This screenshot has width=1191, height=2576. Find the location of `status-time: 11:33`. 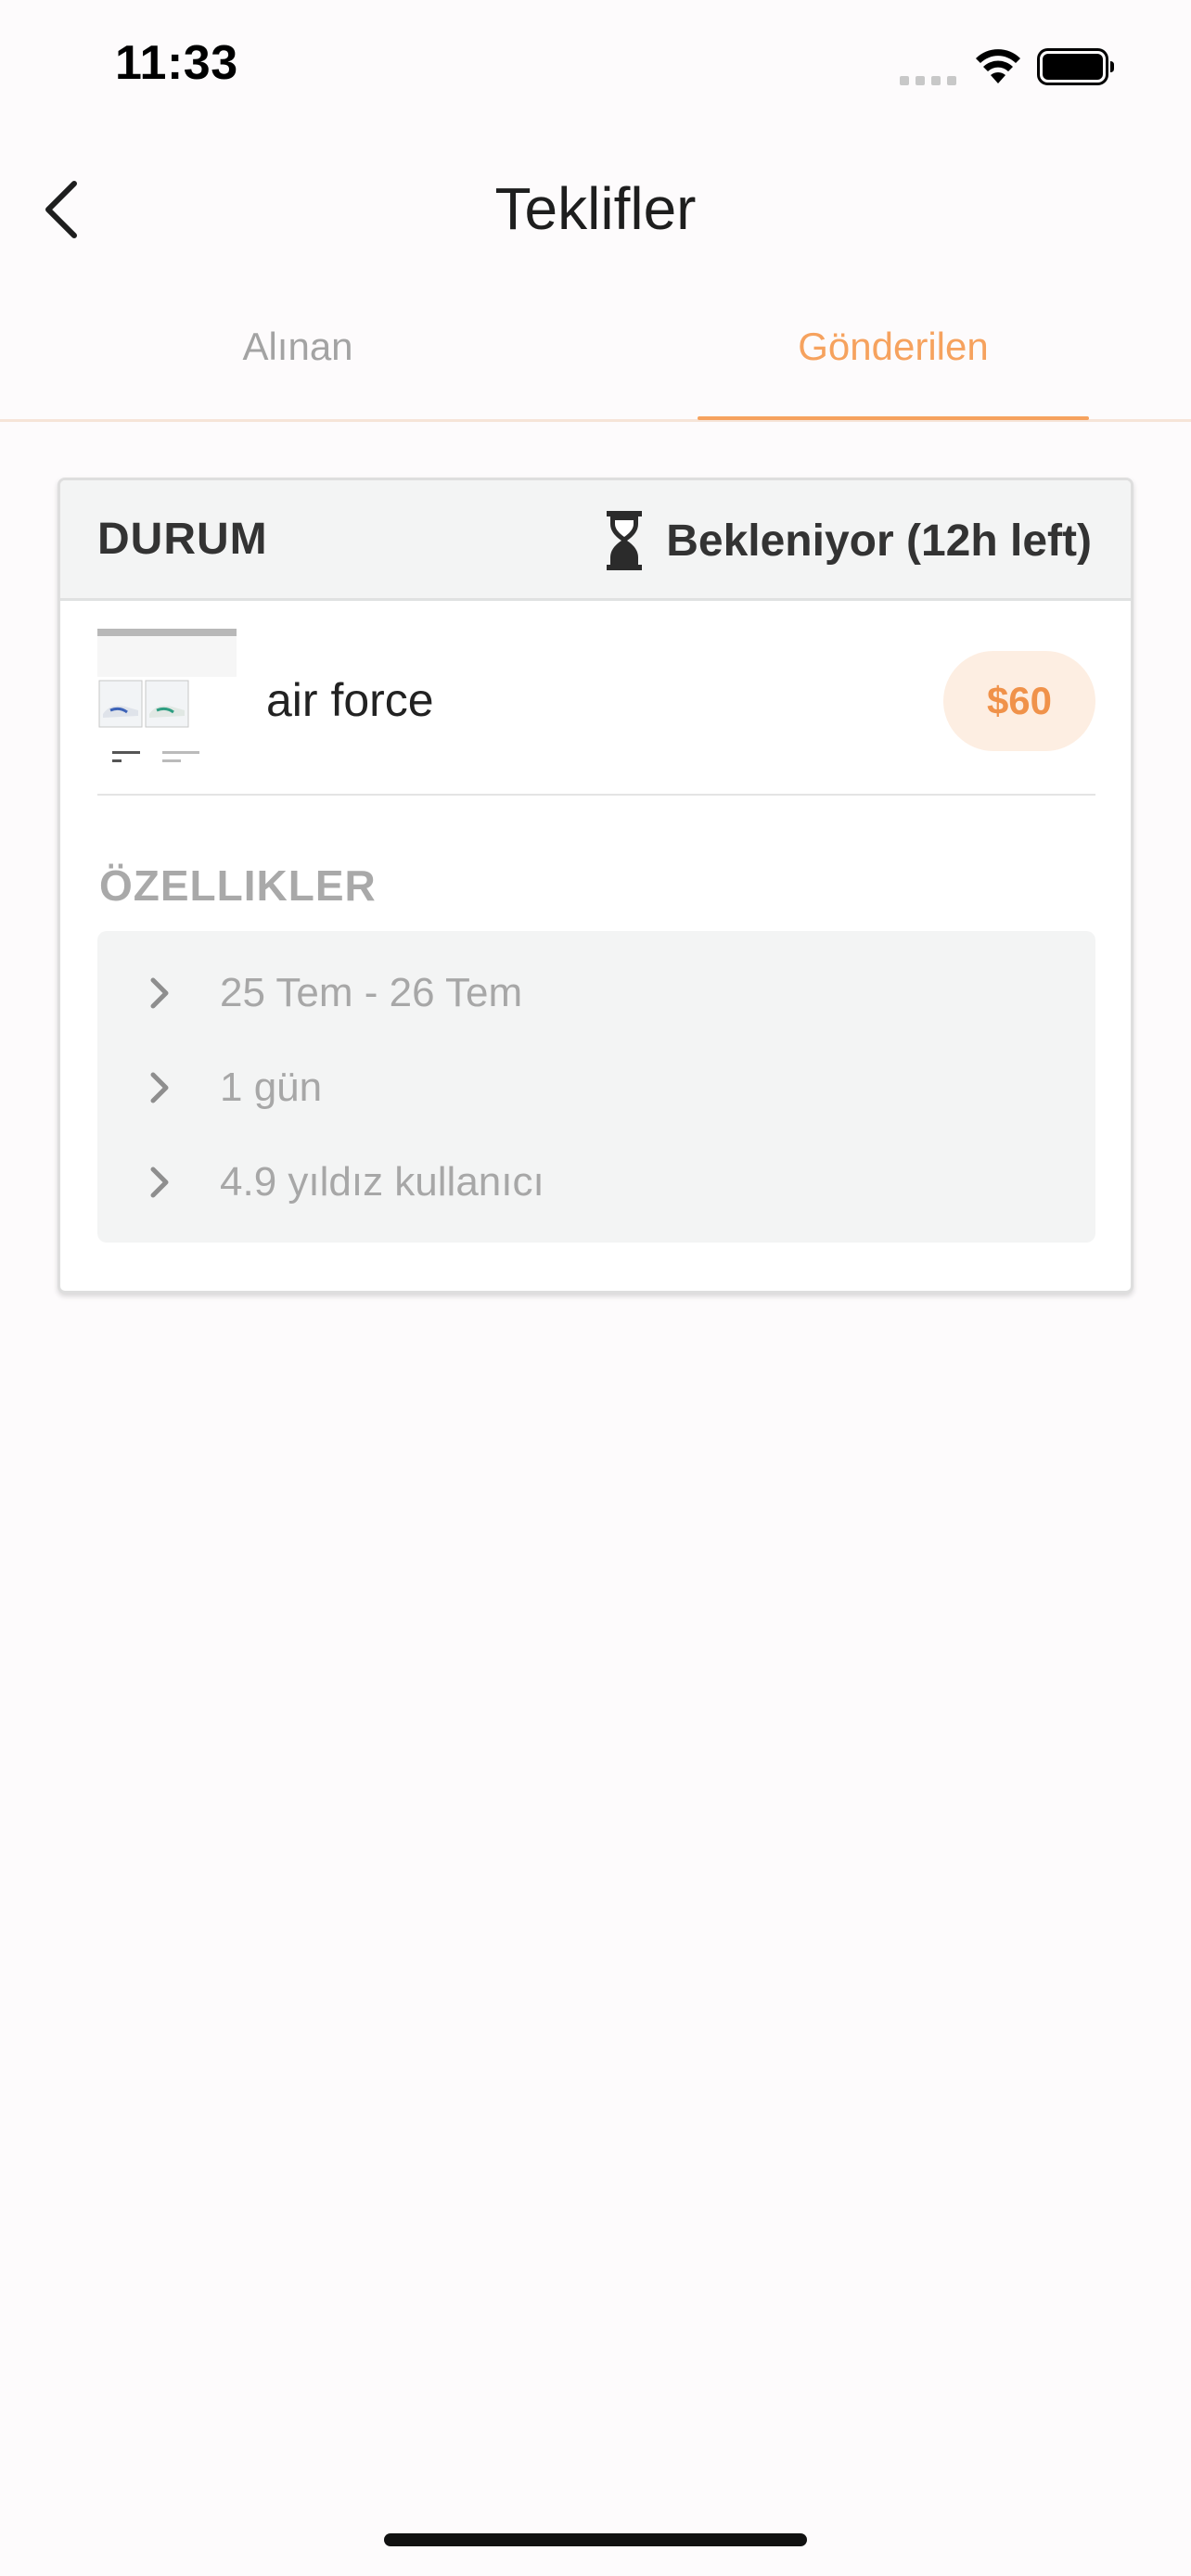

status-time: 11:33 is located at coordinates (177, 63).